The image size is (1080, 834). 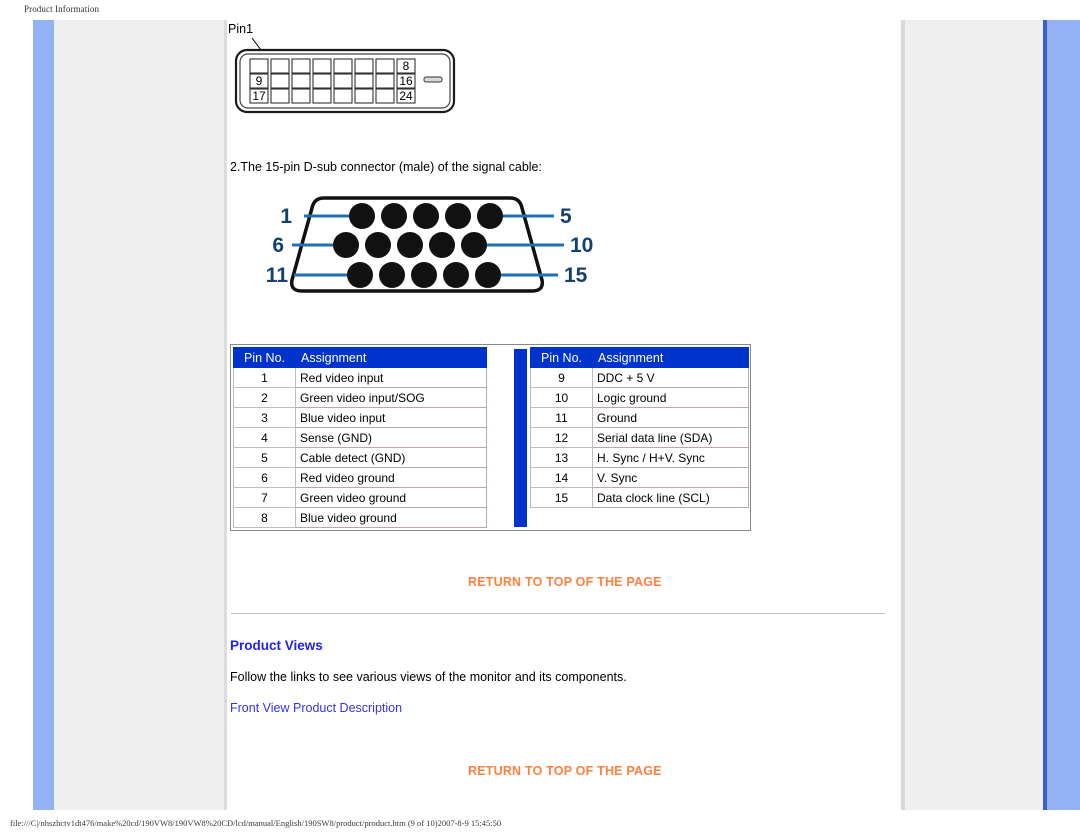 I want to click on cell-pin-no: 5, so click(x=264, y=457).